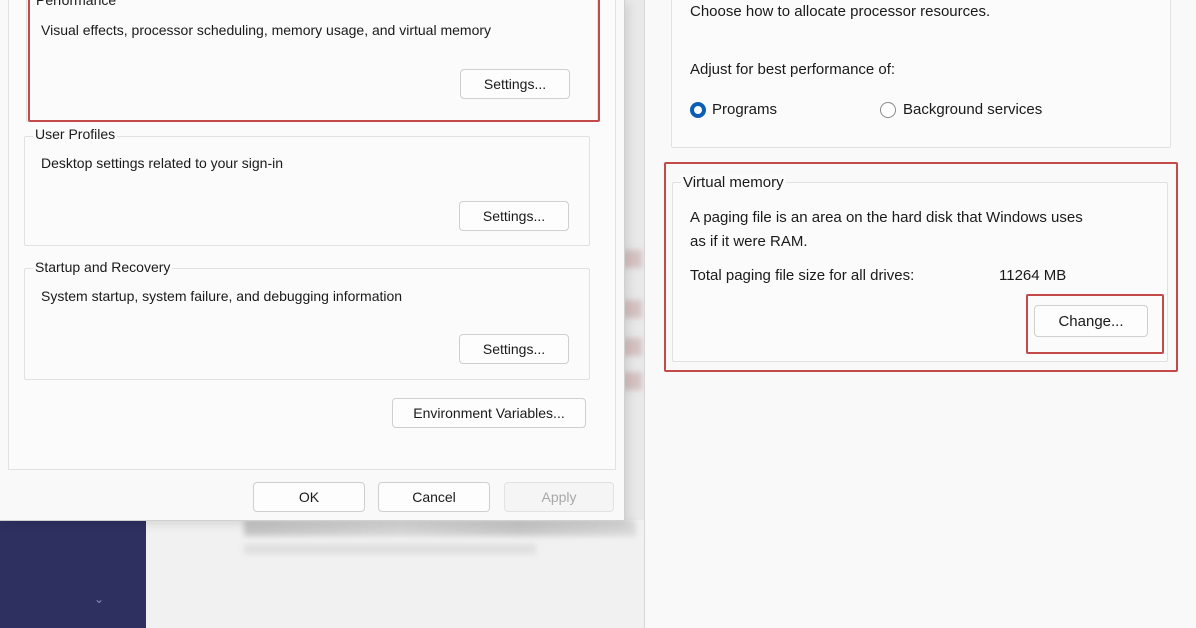  I want to click on virtual-memory-description-line2: as if it were RAM., so click(749, 241).